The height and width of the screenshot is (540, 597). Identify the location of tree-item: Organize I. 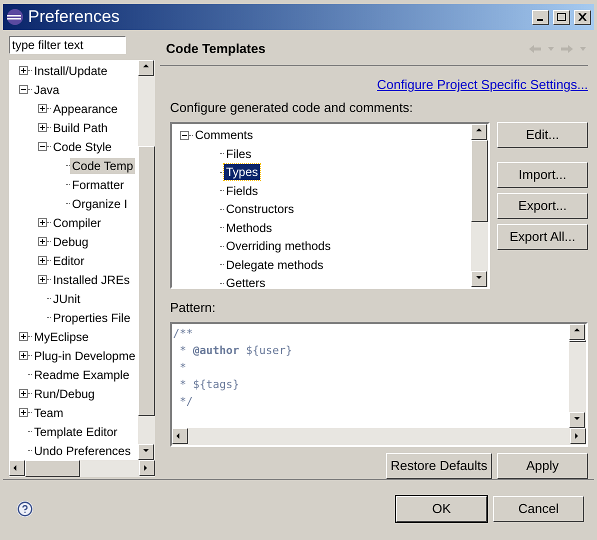
(100, 204).